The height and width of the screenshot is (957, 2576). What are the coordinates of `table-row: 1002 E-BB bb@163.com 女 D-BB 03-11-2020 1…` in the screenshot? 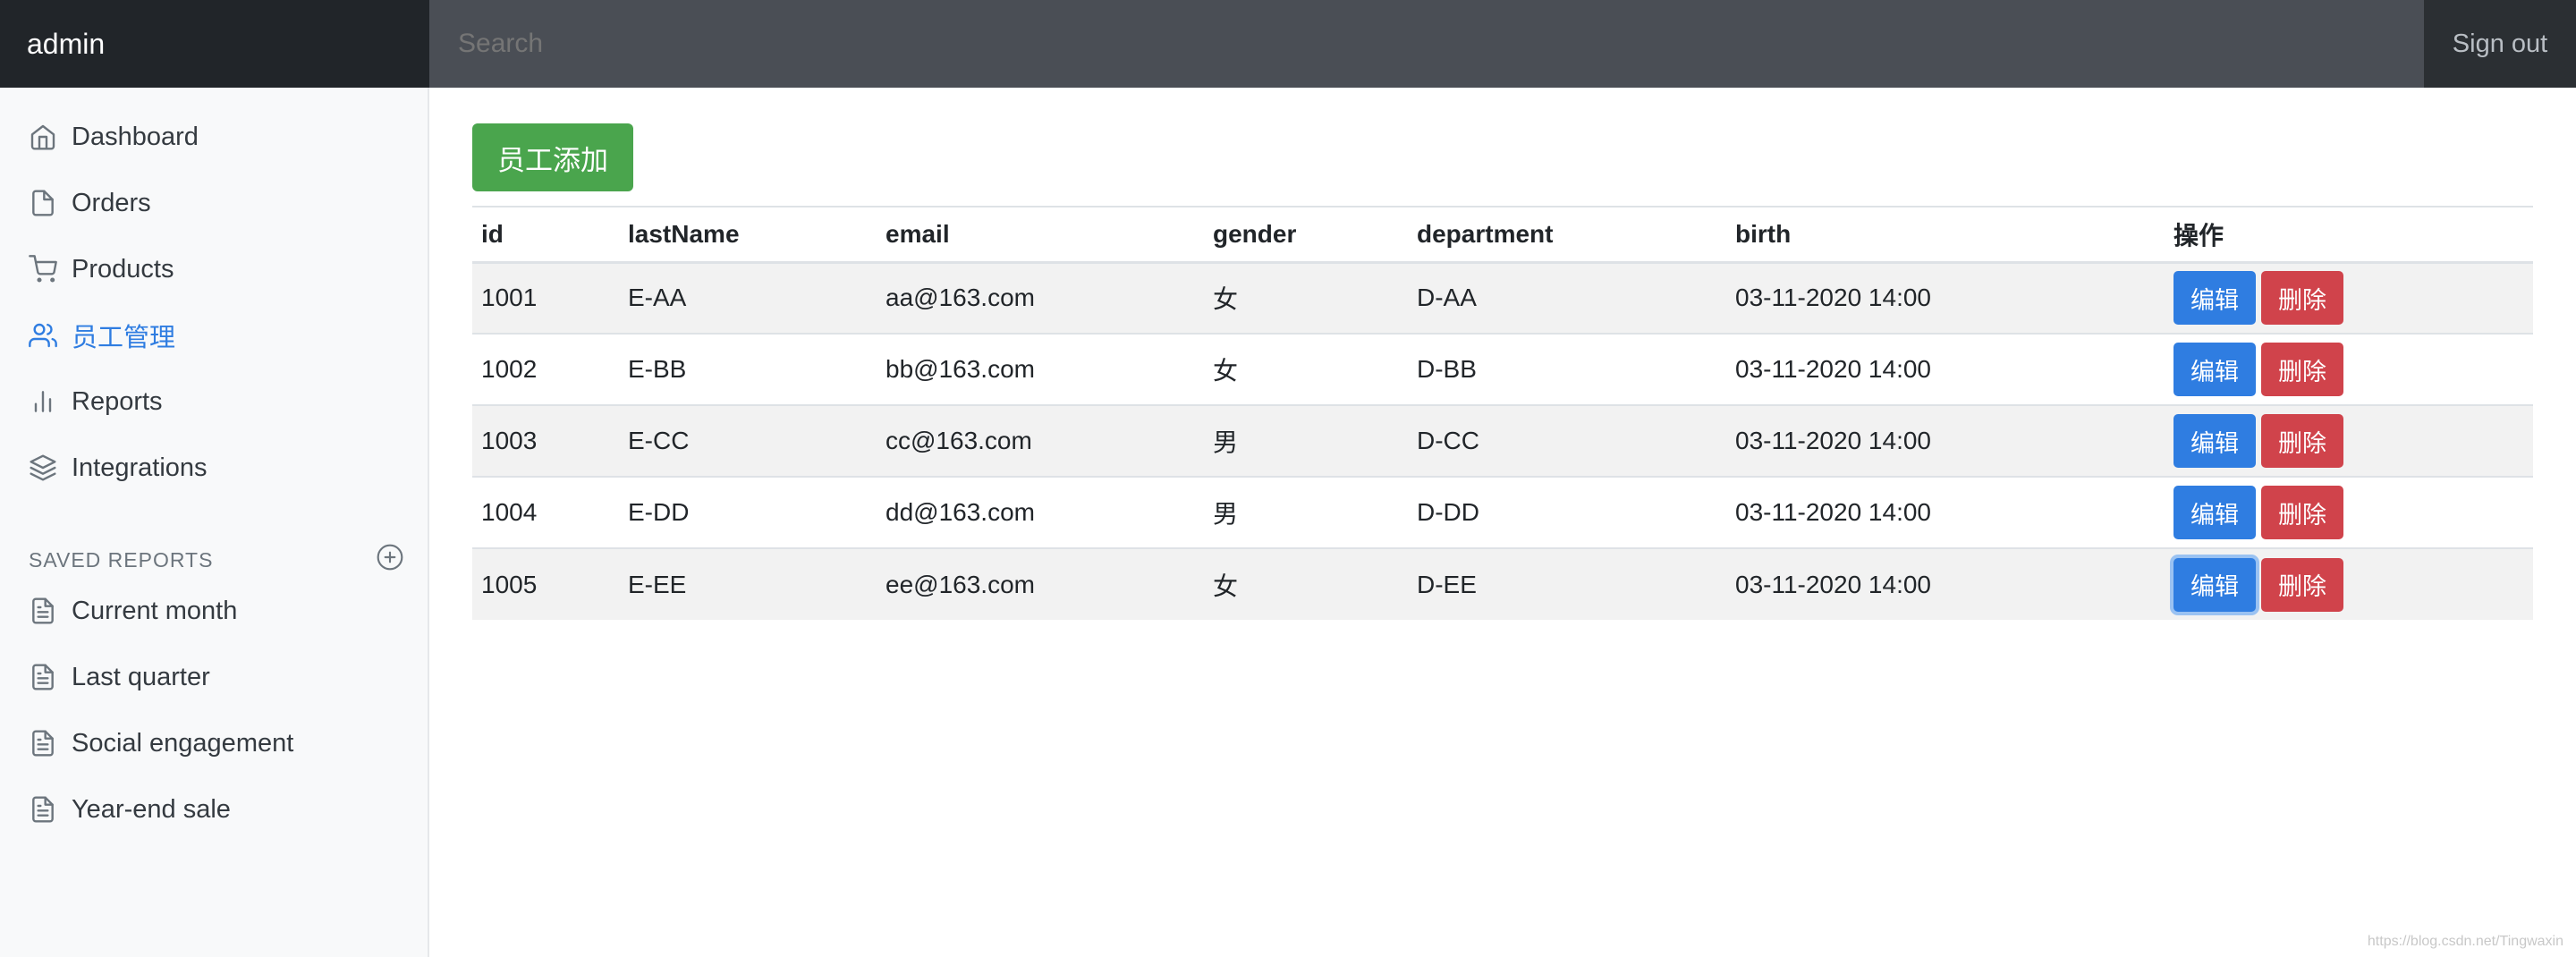 It's located at (1502, 369).